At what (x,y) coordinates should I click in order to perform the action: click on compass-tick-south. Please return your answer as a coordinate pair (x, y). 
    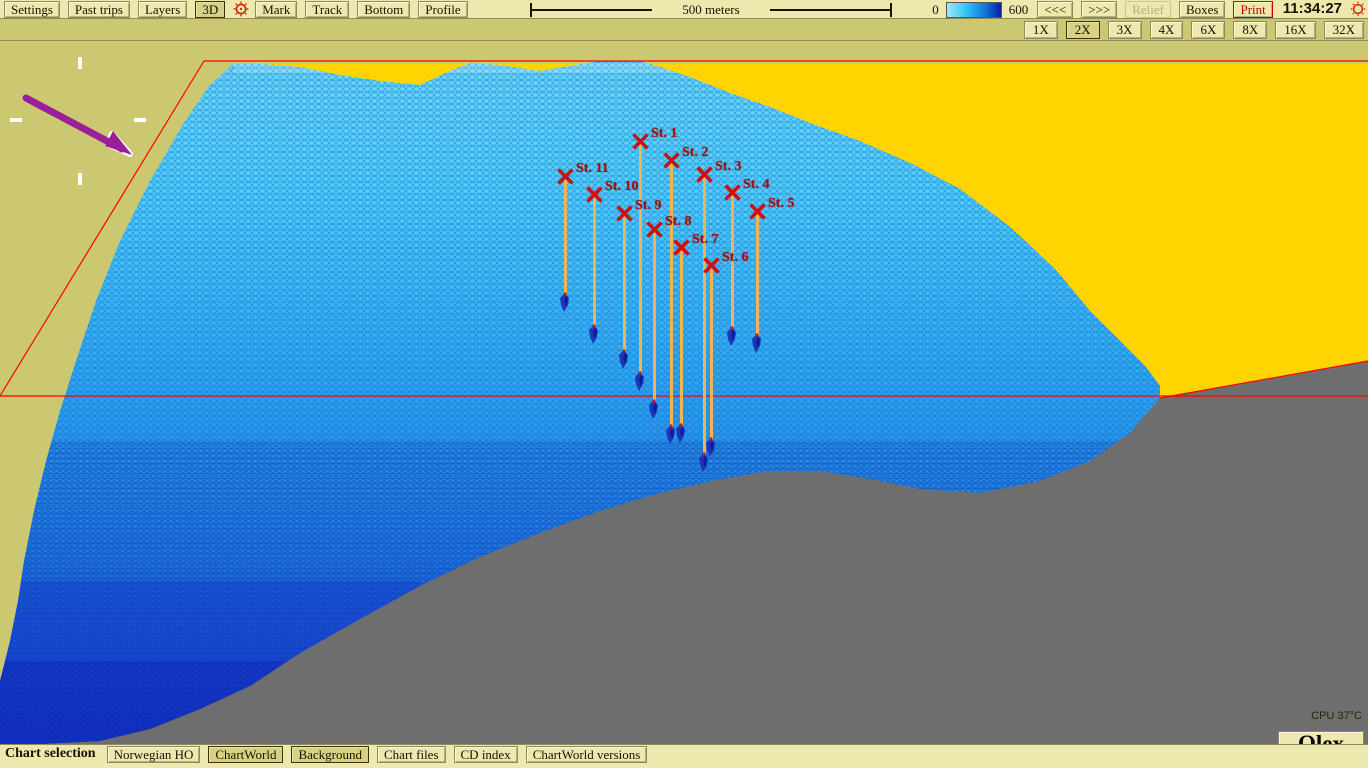
    Looking at the image, I should click on (80, 179).